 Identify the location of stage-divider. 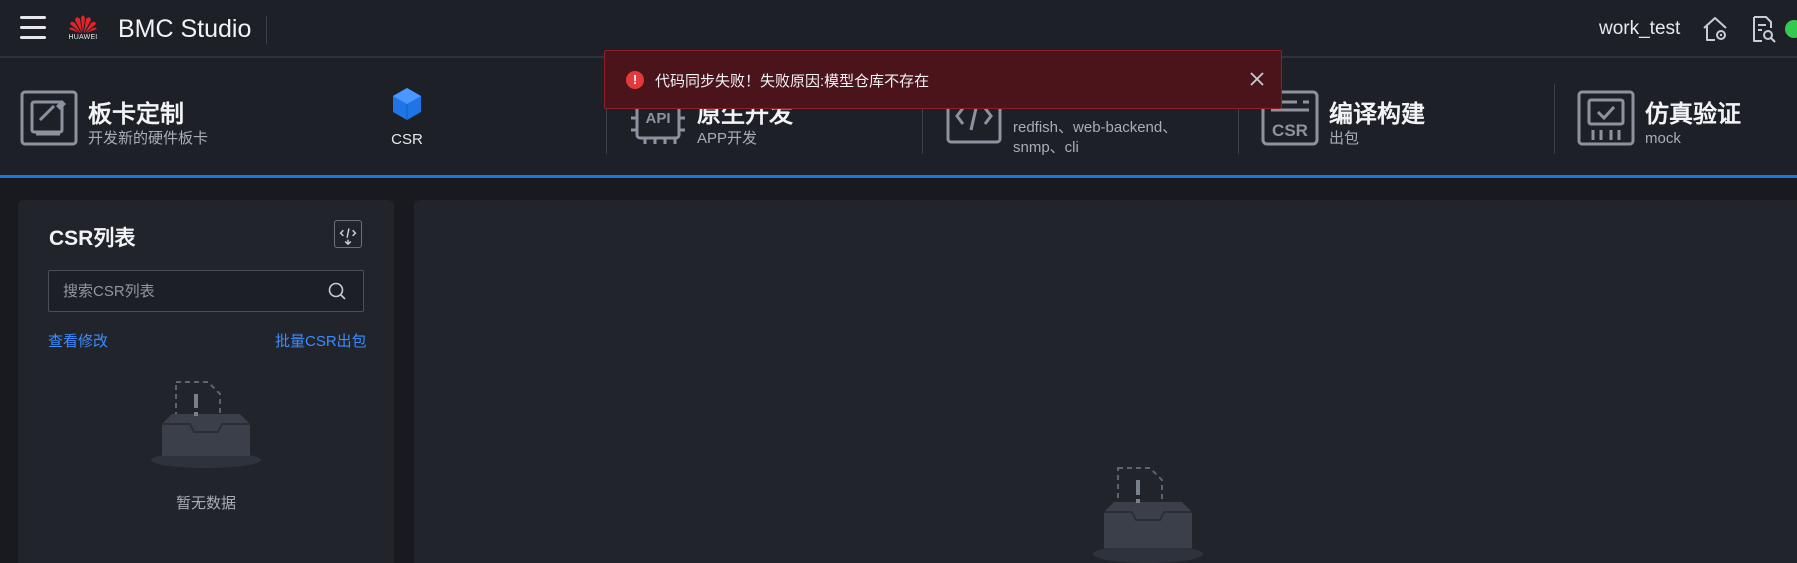
(1554, 119).